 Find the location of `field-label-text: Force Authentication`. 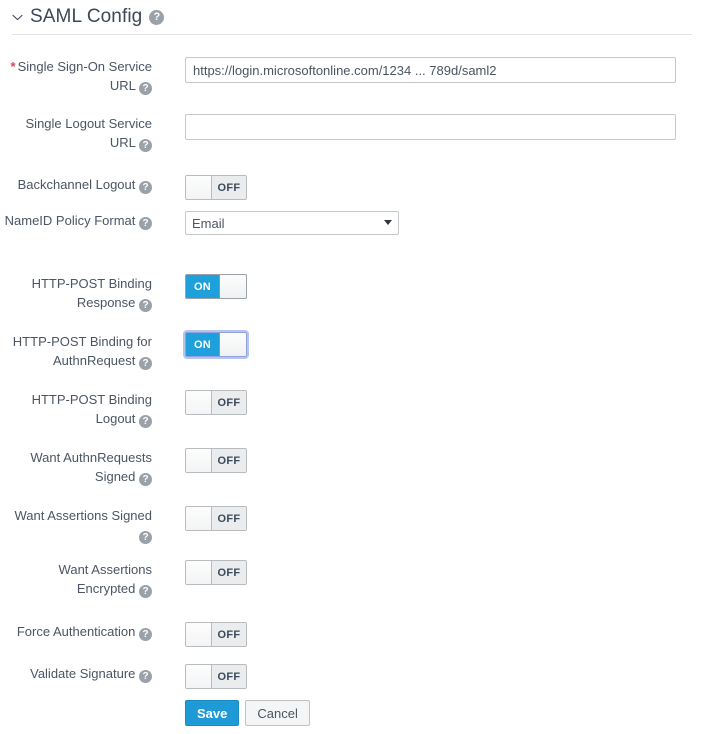

field-label-text: Force Authentication is located at coordinates (77, 631).